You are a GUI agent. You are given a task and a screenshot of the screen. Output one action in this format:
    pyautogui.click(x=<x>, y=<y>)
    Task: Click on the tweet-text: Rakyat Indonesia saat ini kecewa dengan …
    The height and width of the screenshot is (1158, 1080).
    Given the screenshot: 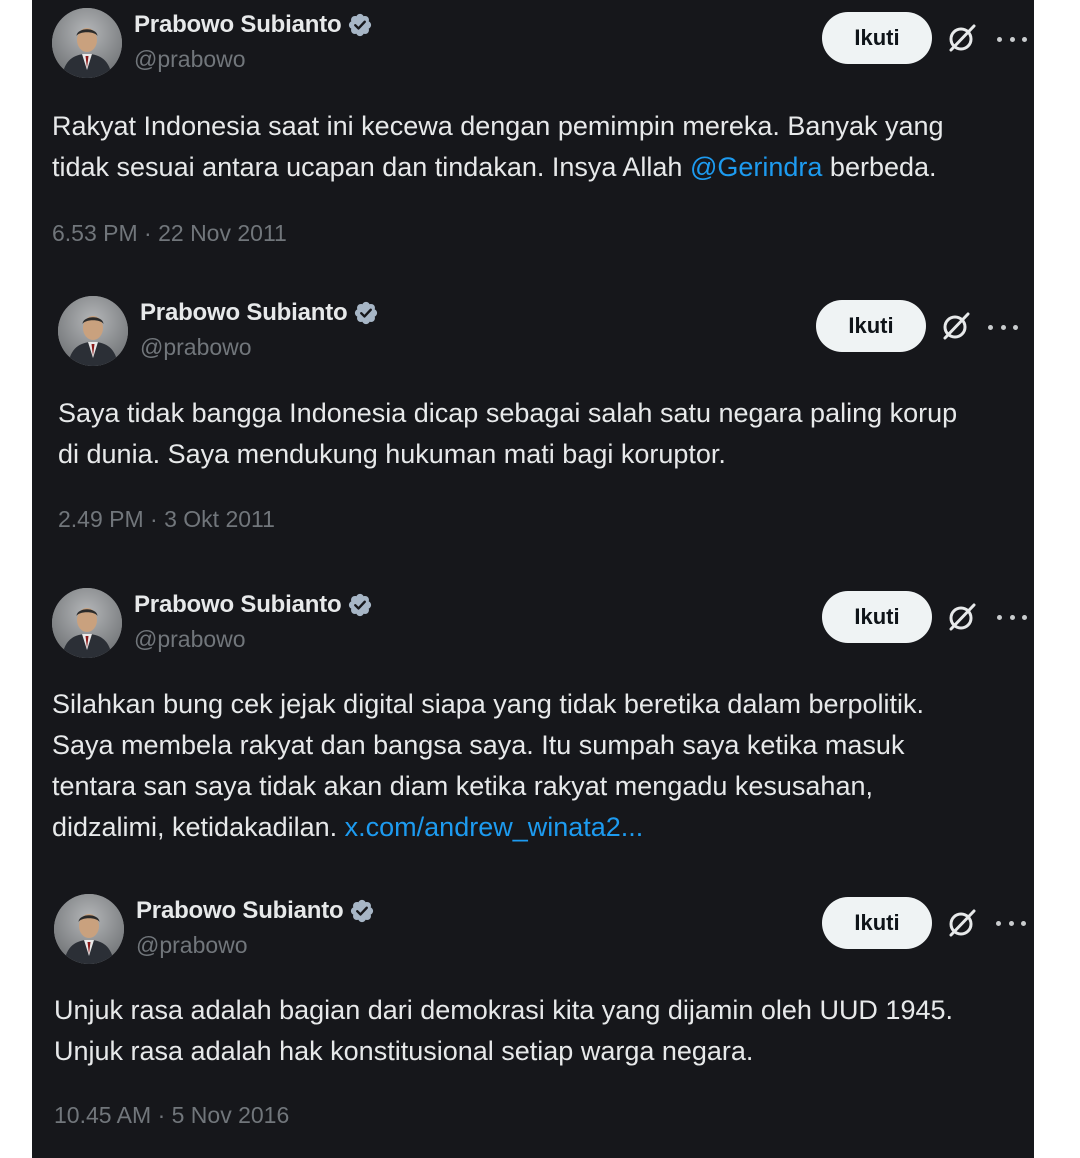 What is the action you would take?
    pyautogui.click(x=498, y=147)
    